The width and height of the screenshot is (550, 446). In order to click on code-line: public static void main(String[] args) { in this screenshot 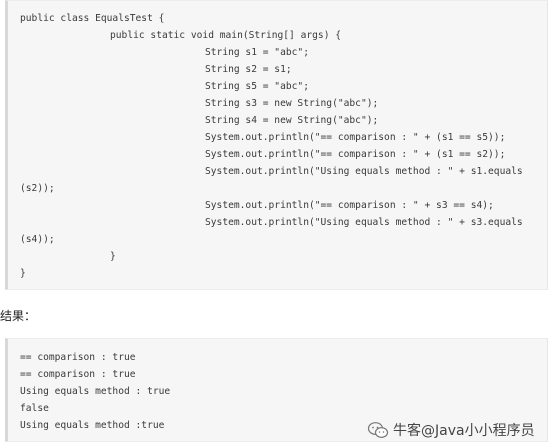, I will do `click(226, 35)`.